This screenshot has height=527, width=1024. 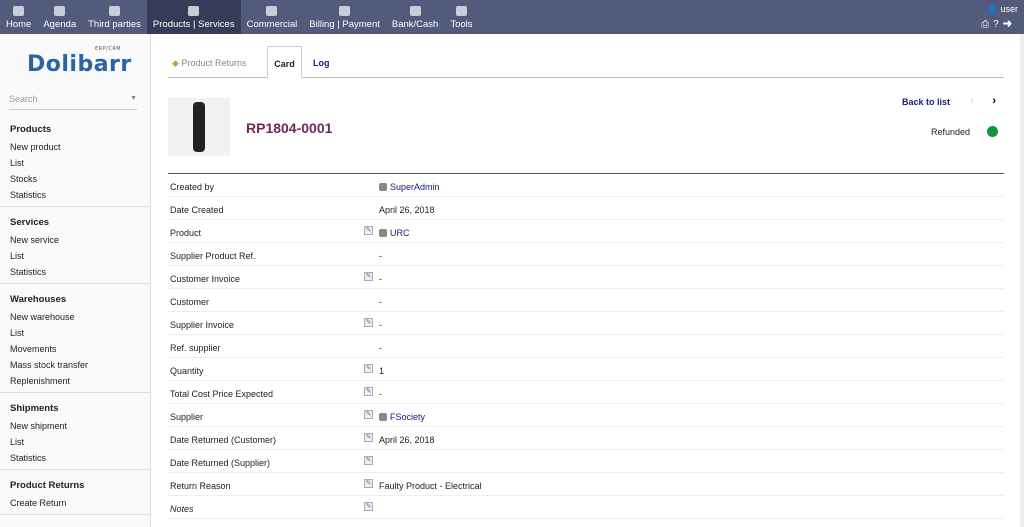 What do you see at coordinates (108, 49) in the screenshot?
I see `logo-tag: ERP/CRM` at bounding box center [108, 49].